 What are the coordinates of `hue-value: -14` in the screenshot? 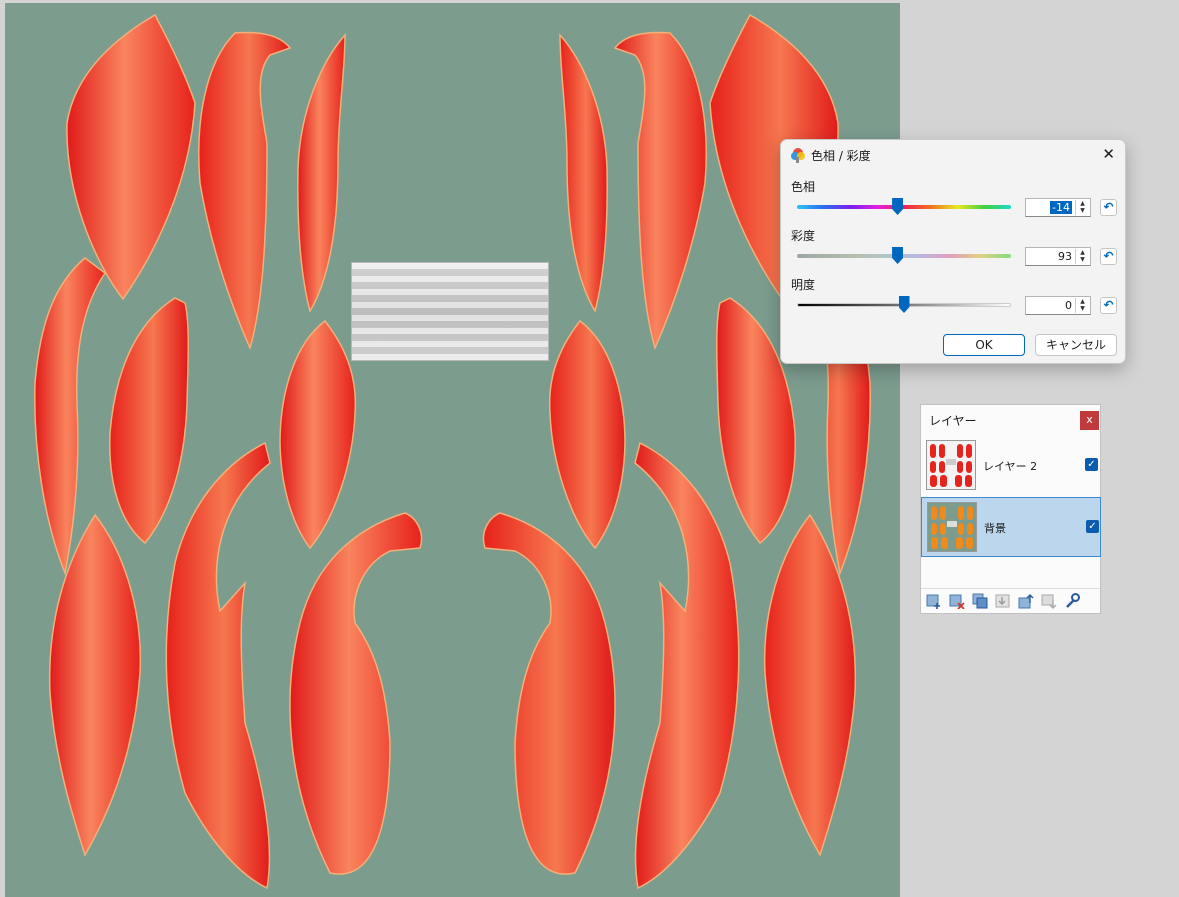 It's located at (1061, 207).